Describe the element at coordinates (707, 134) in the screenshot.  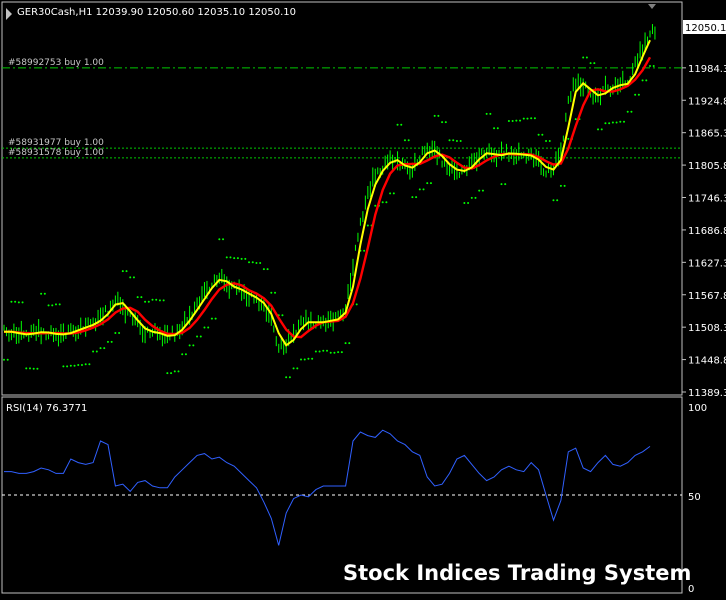
I see `price-axis-label: 11865.3` at that location.